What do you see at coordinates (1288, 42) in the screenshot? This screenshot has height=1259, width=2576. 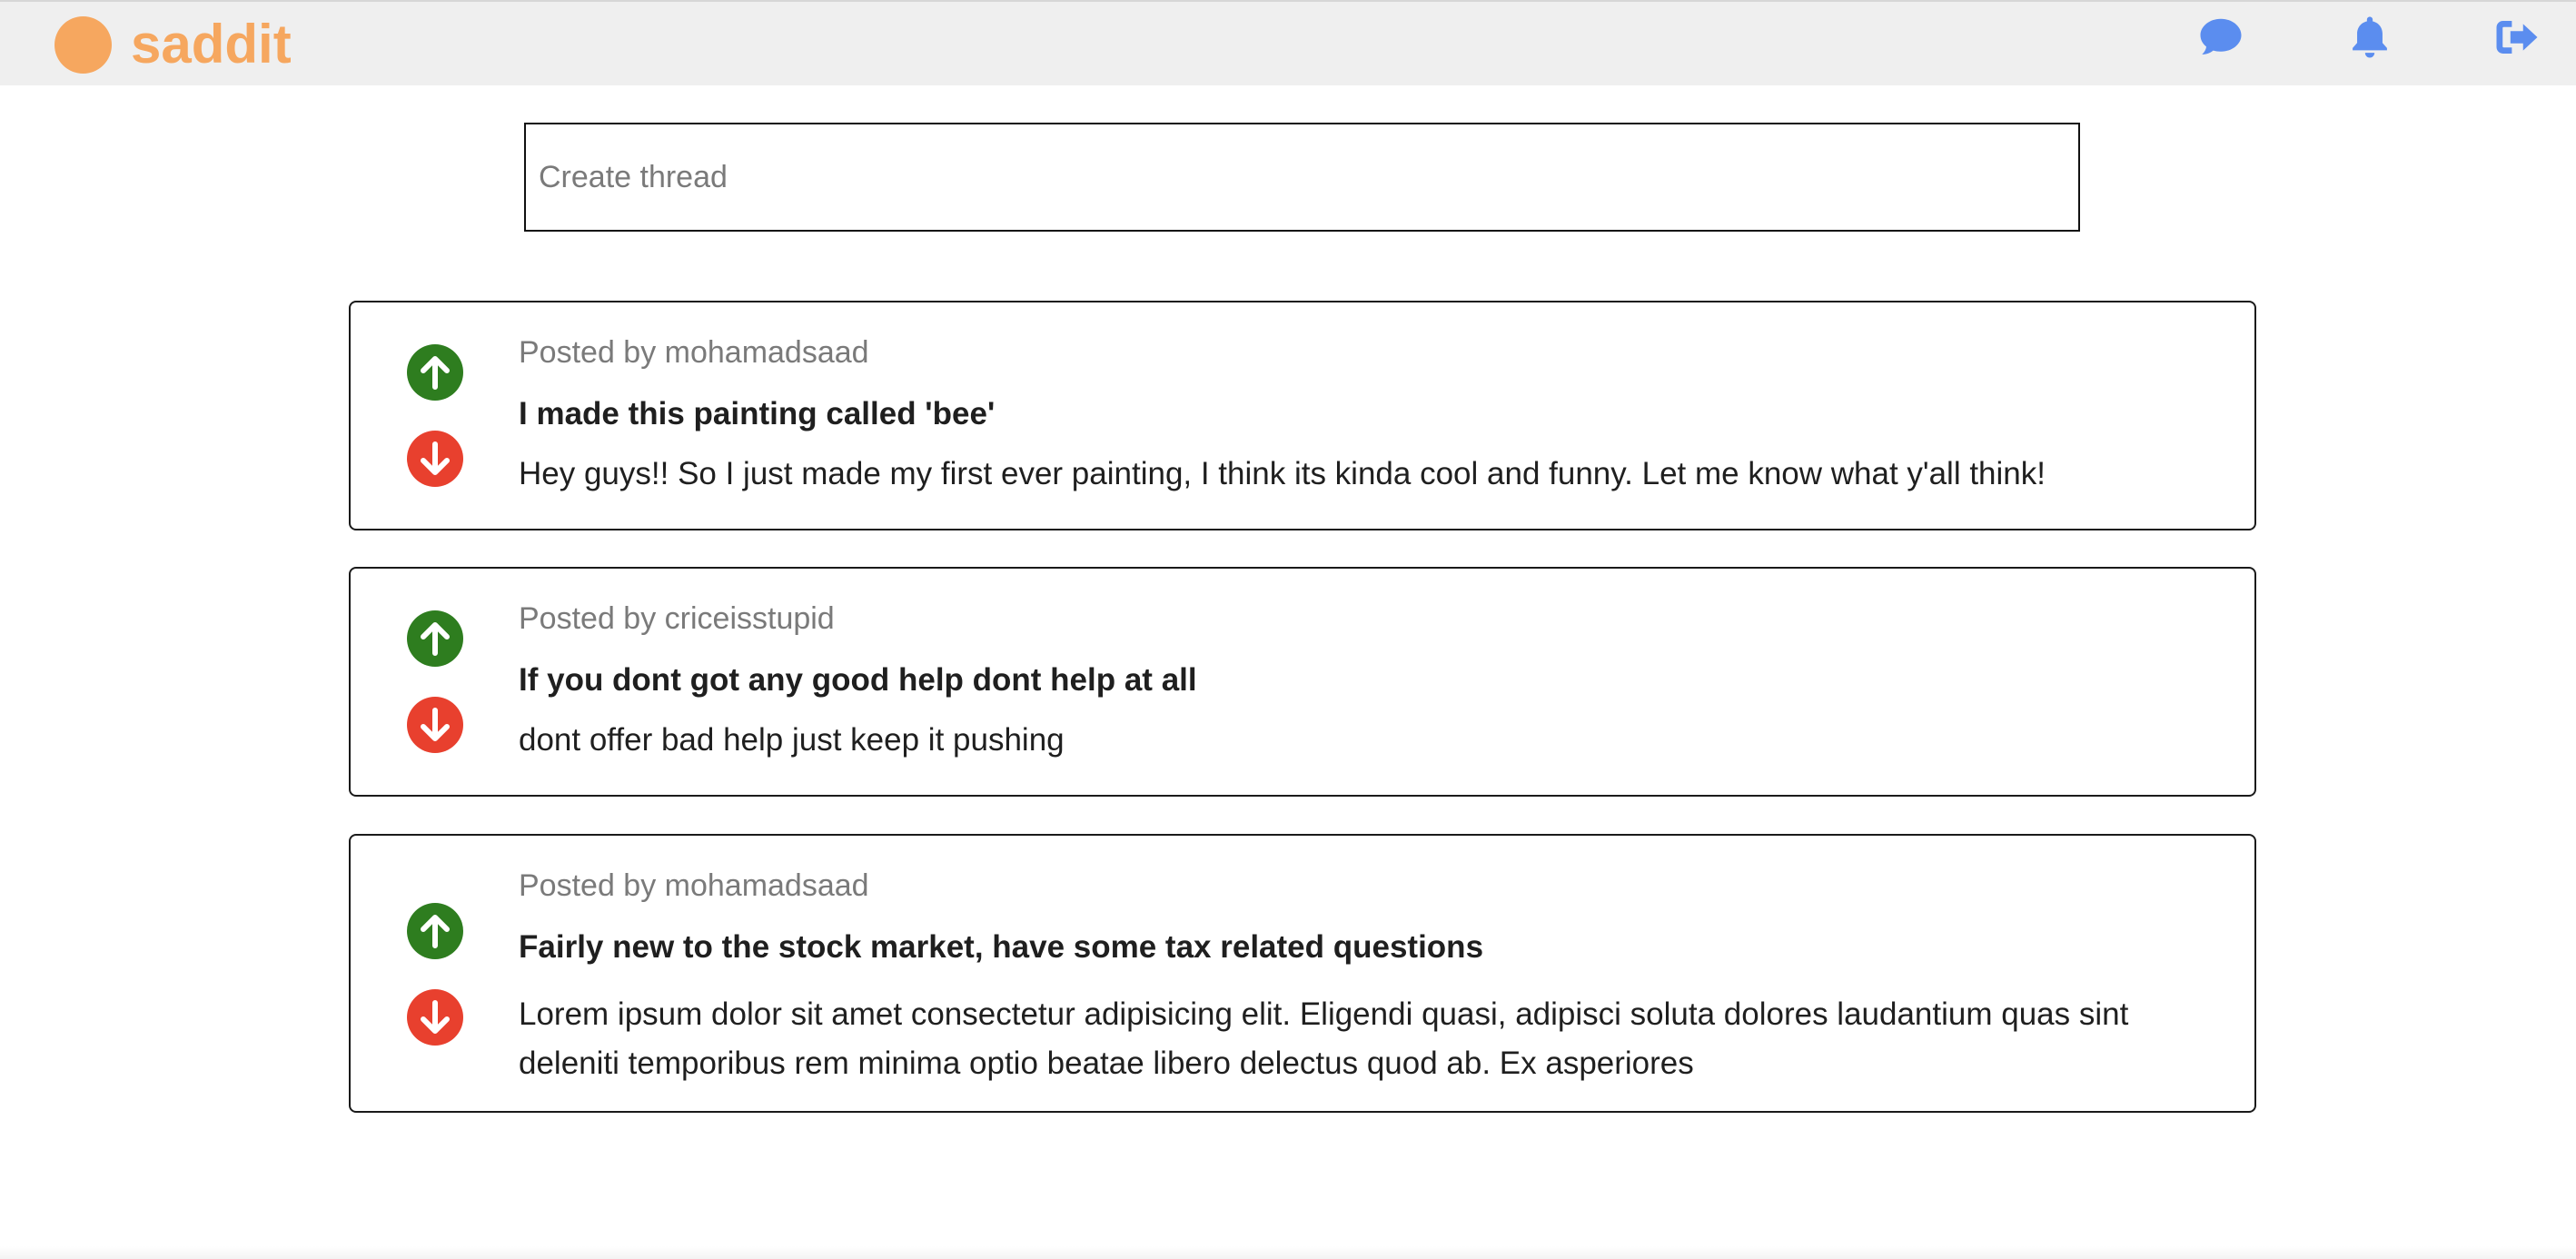 I see `top-navbar: saddit` at bounding box center [1288, 42].